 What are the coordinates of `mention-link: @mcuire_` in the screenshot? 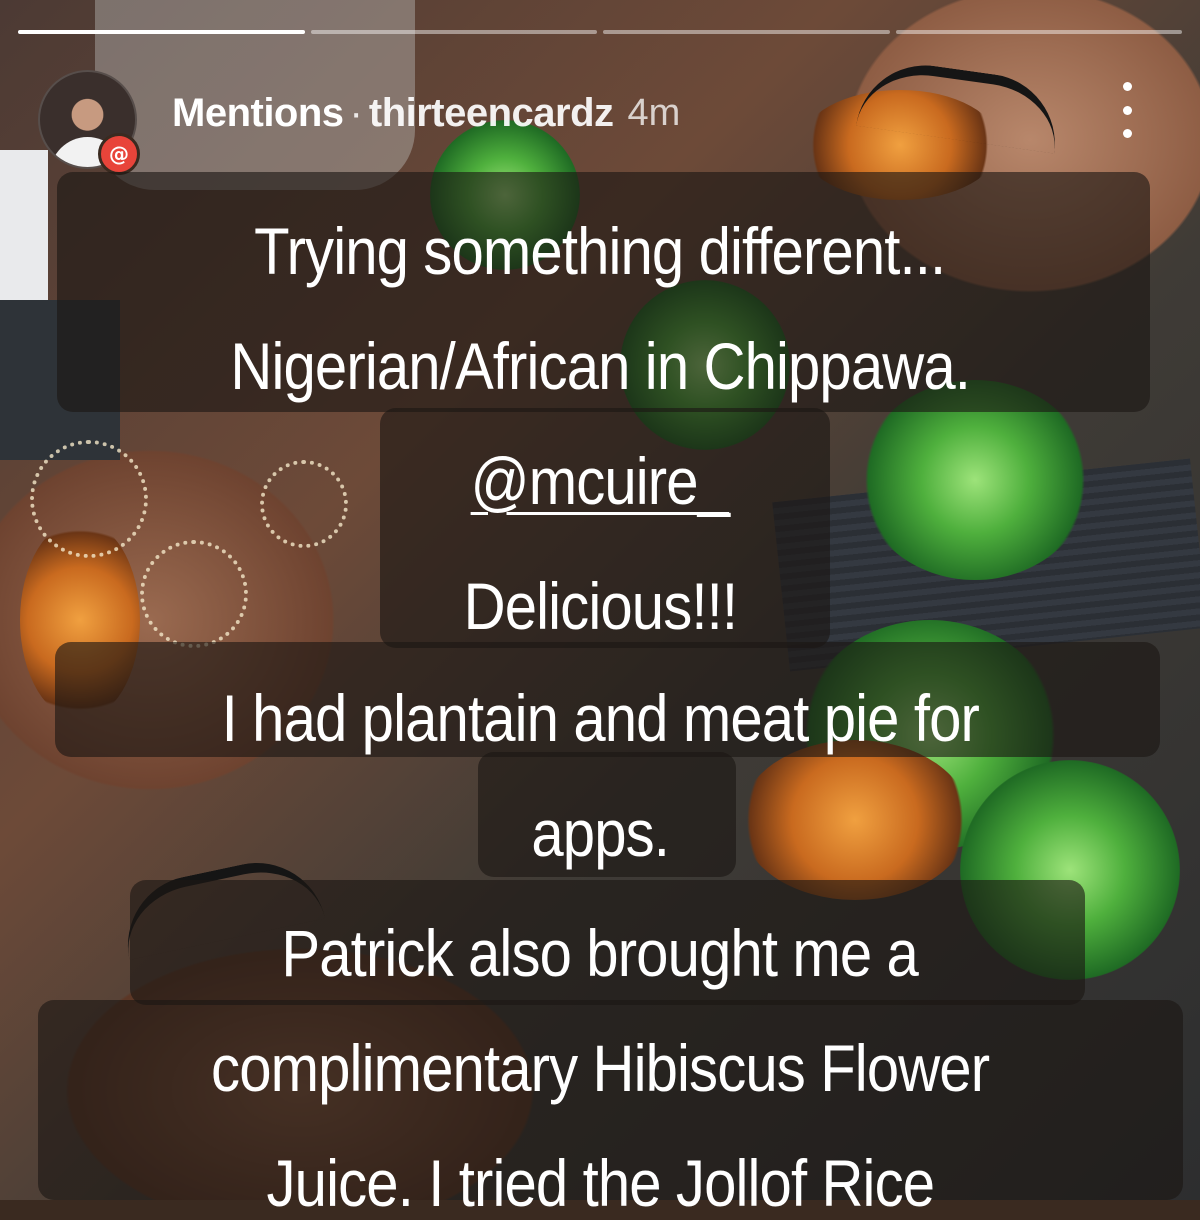 It's located at (600, 481).